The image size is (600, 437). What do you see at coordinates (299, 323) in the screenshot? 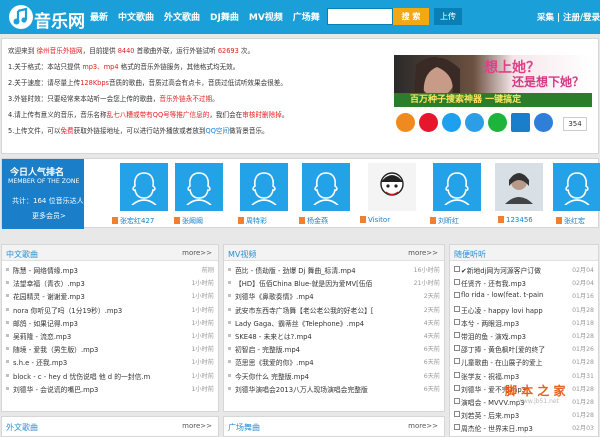
I see `item-title: Lady Gaga、霸蒂丝《Telephone》.mp4` at bounding box center [299, 323].